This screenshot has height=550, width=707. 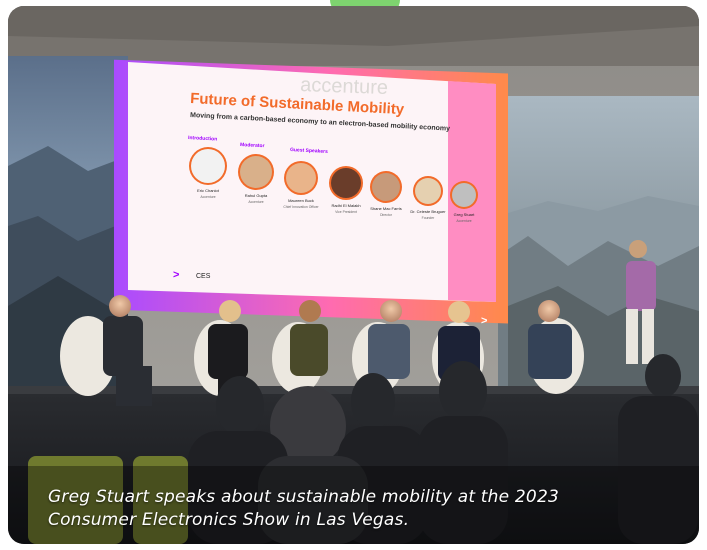 What do you see at coordinates (203, 276) in the screenshot?
I see `screen-ces-logo: CES` at bounding box center [203, 276].